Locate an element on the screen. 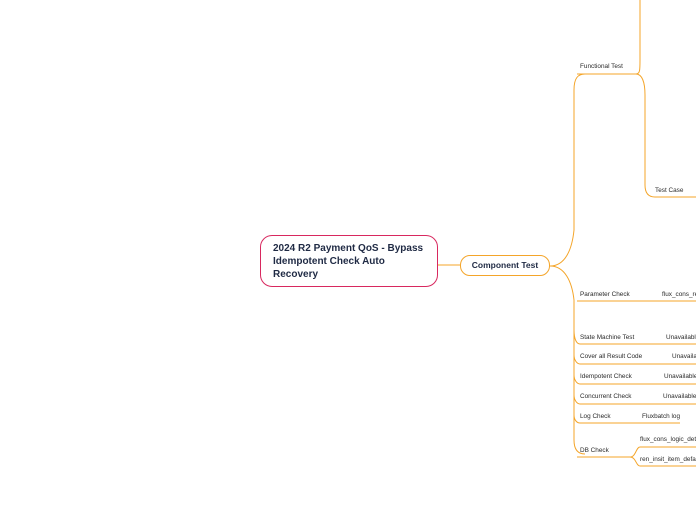 This screenshot has width=696, height=520. leaf-concurrent-check: Unavailable is located at coordinates (679, 397).